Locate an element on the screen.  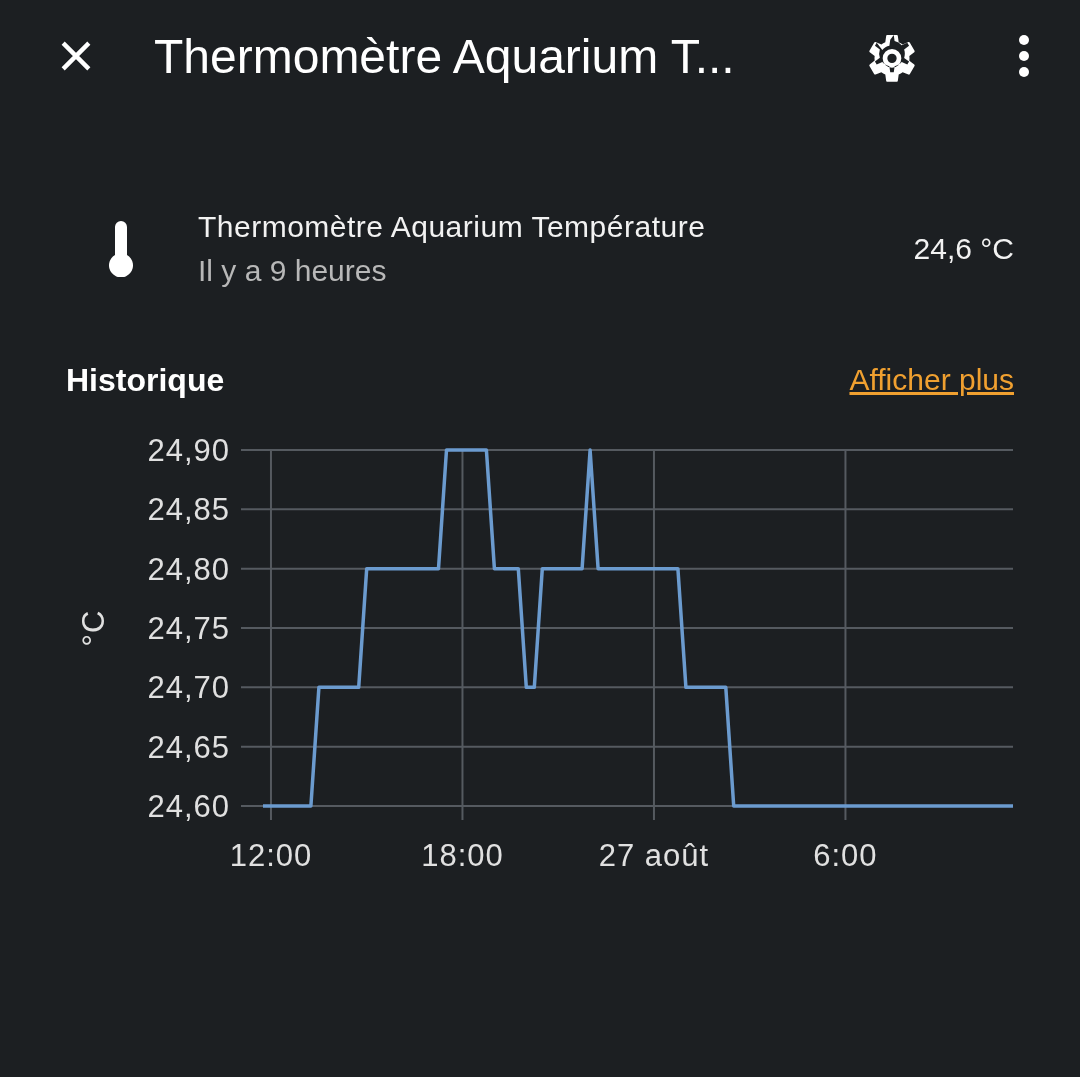
more-options-icon is located at coordinates (1024, 56).